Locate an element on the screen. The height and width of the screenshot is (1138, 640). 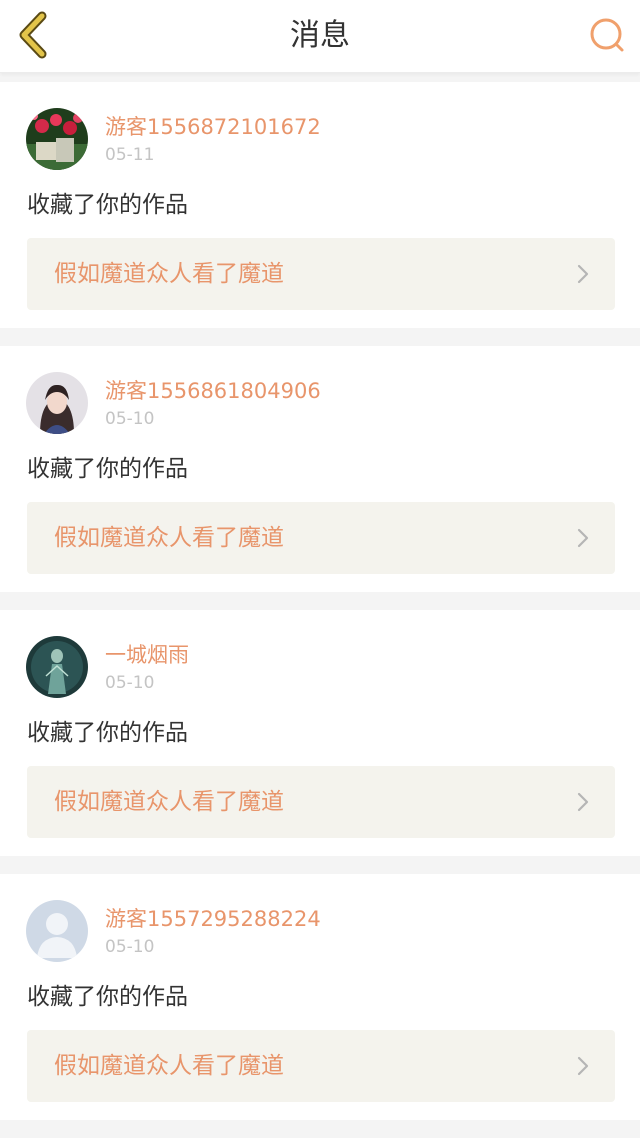
username: 一城烟雨 is located at coordinates (147, 655).